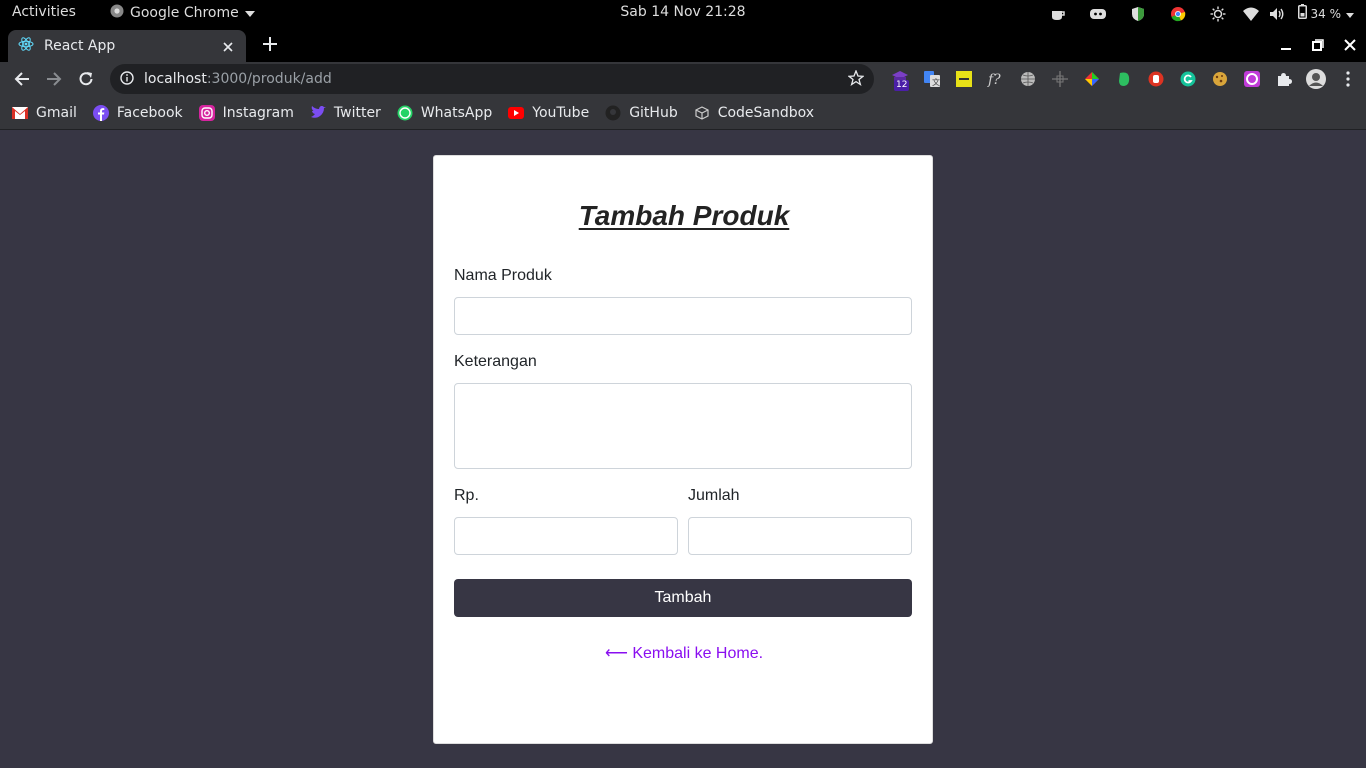  I want to click on bookmark-whatsapp: WhatsApp, so click(444, 113).